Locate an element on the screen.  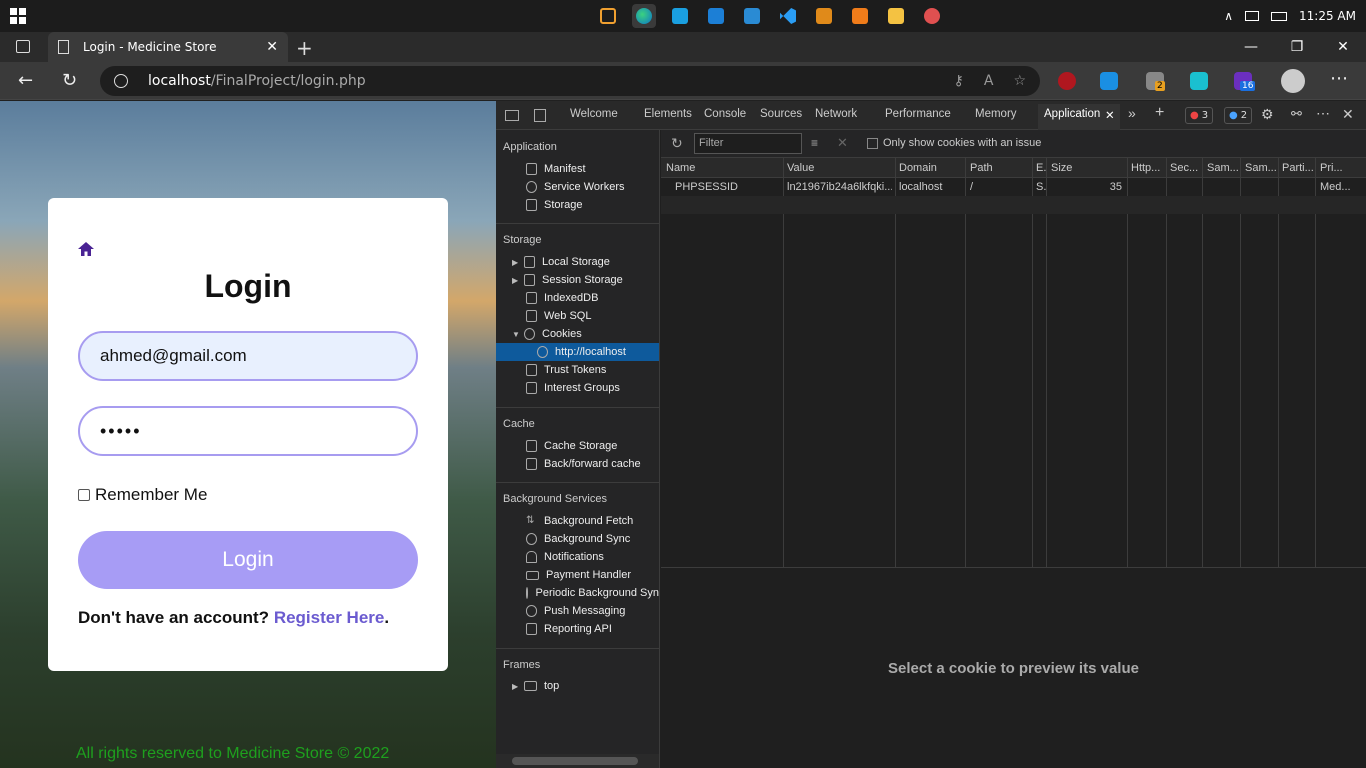
collapse-arrow-icon: ▼ is located at coordinates (518, 334).